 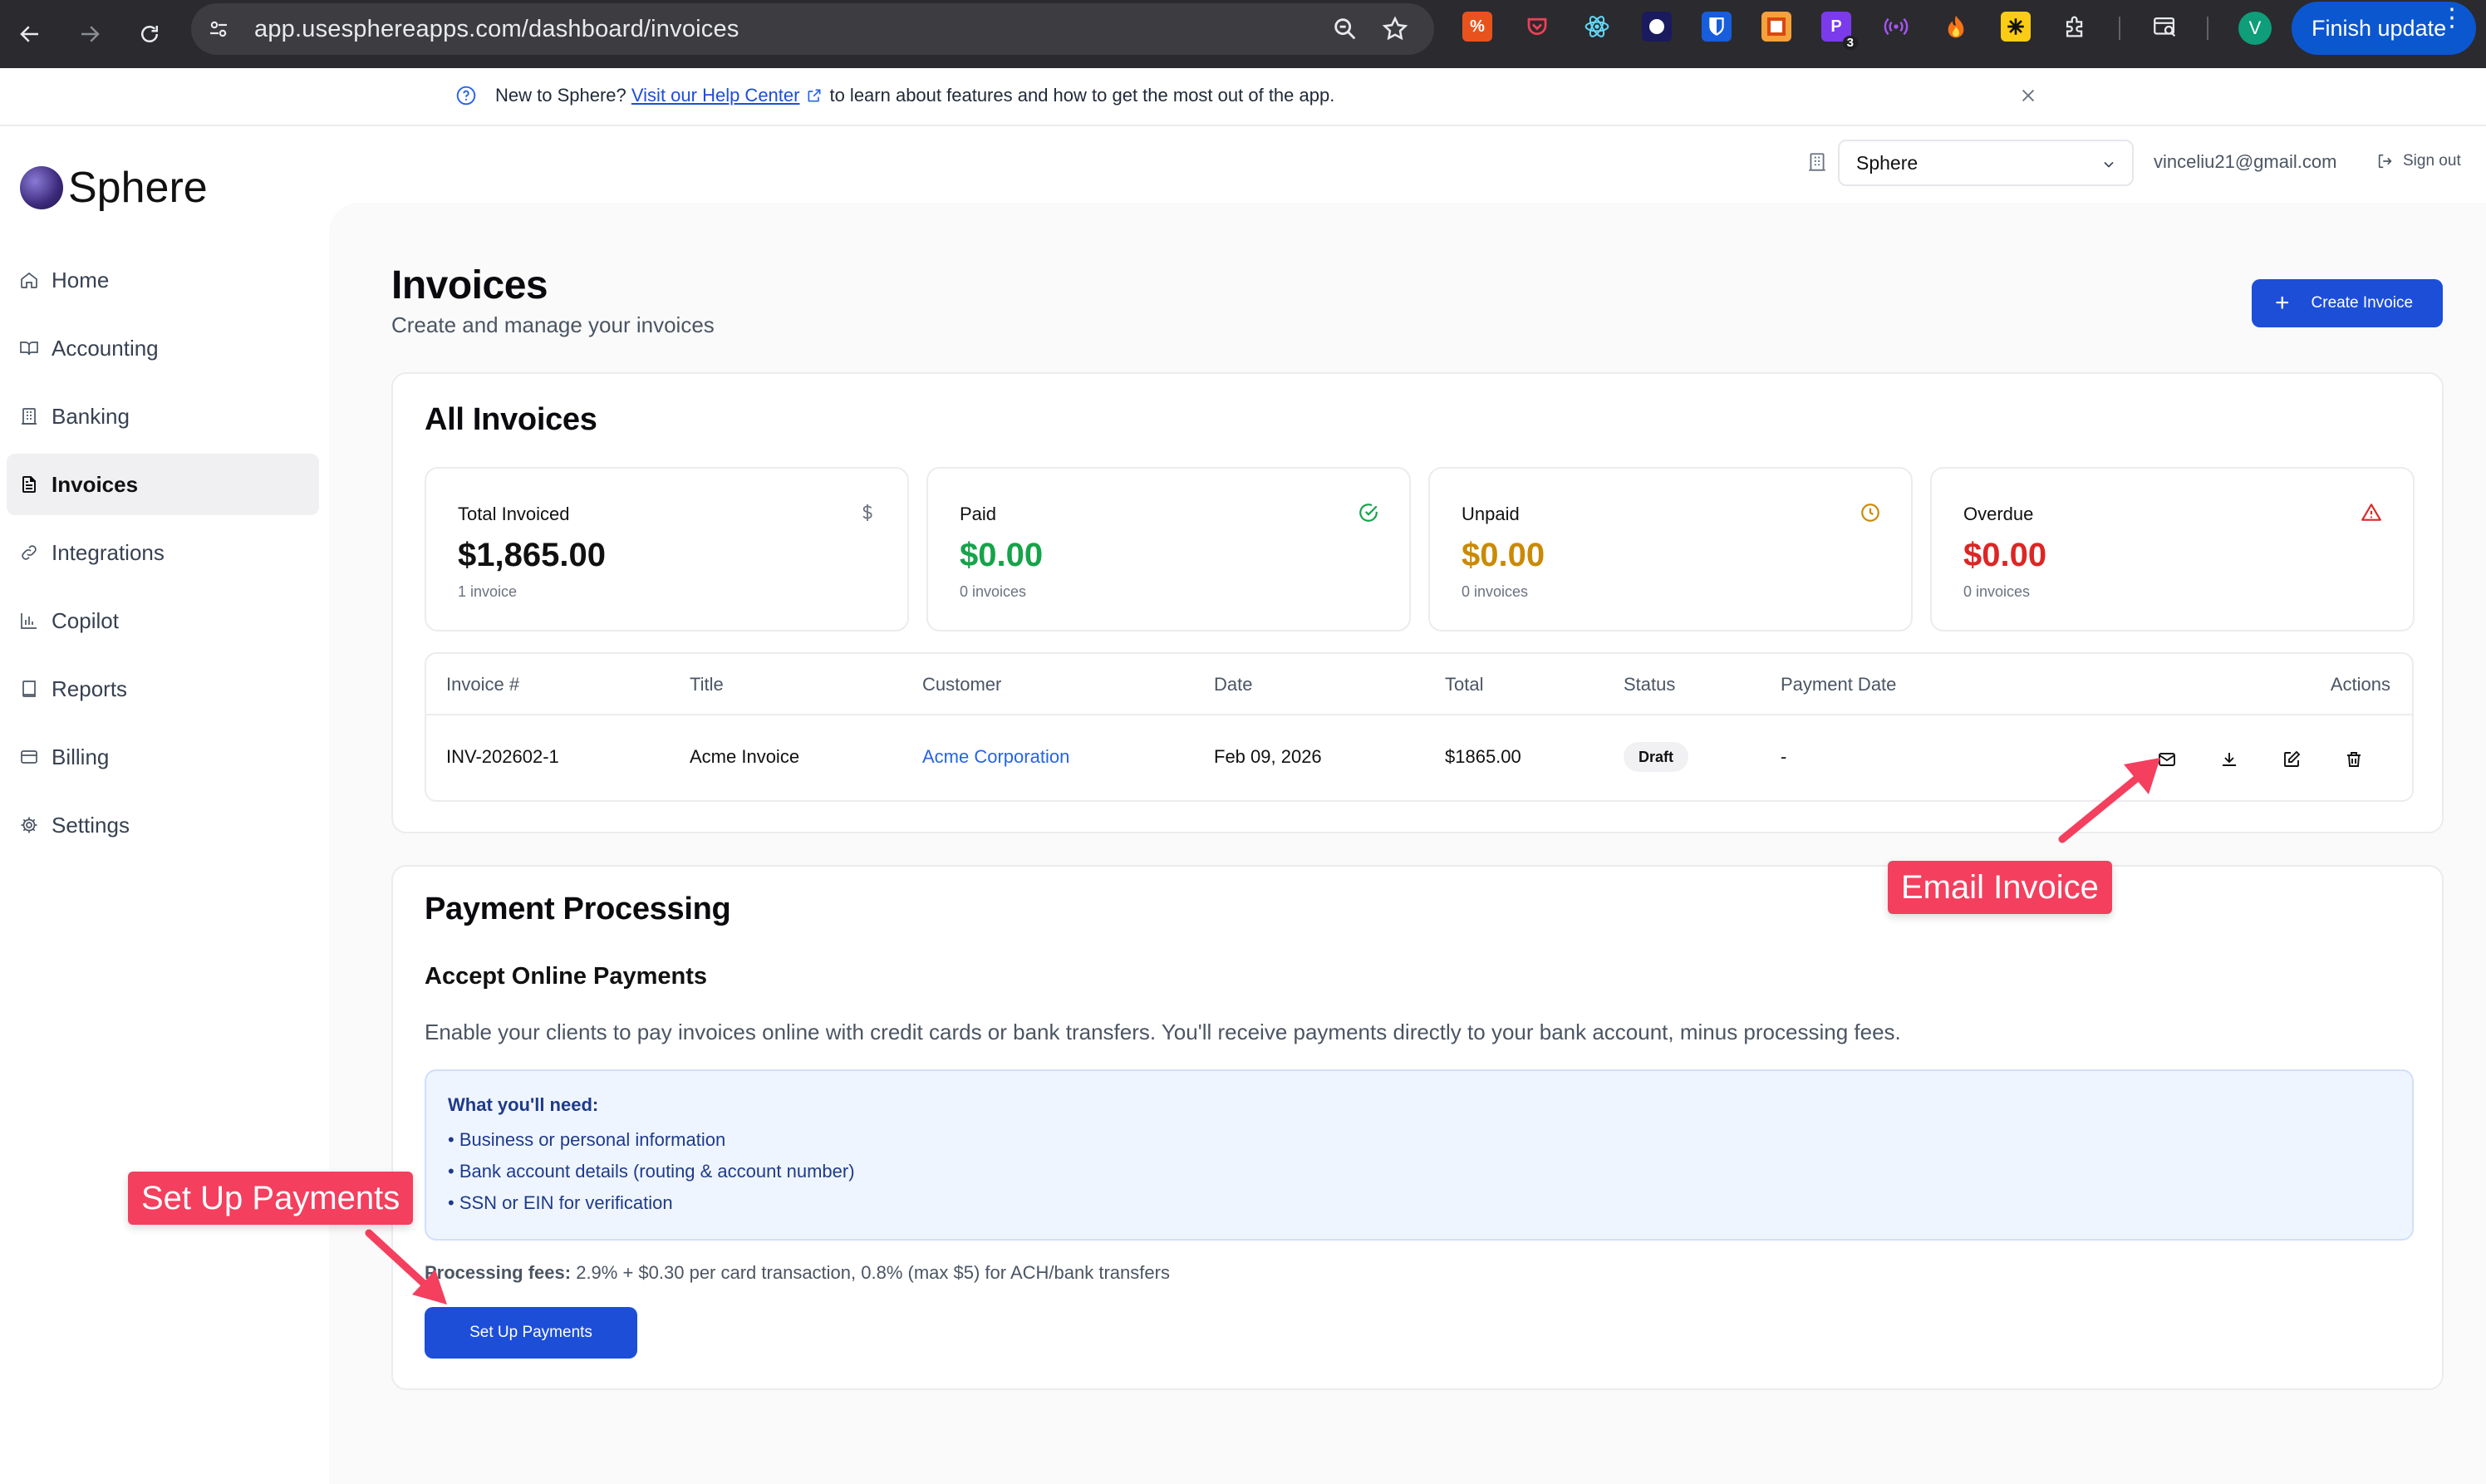 What do you see at coordinates (2255, 28) in the screenshot?
I see `profile-avatar: V` at bounding box center [2255, 28].